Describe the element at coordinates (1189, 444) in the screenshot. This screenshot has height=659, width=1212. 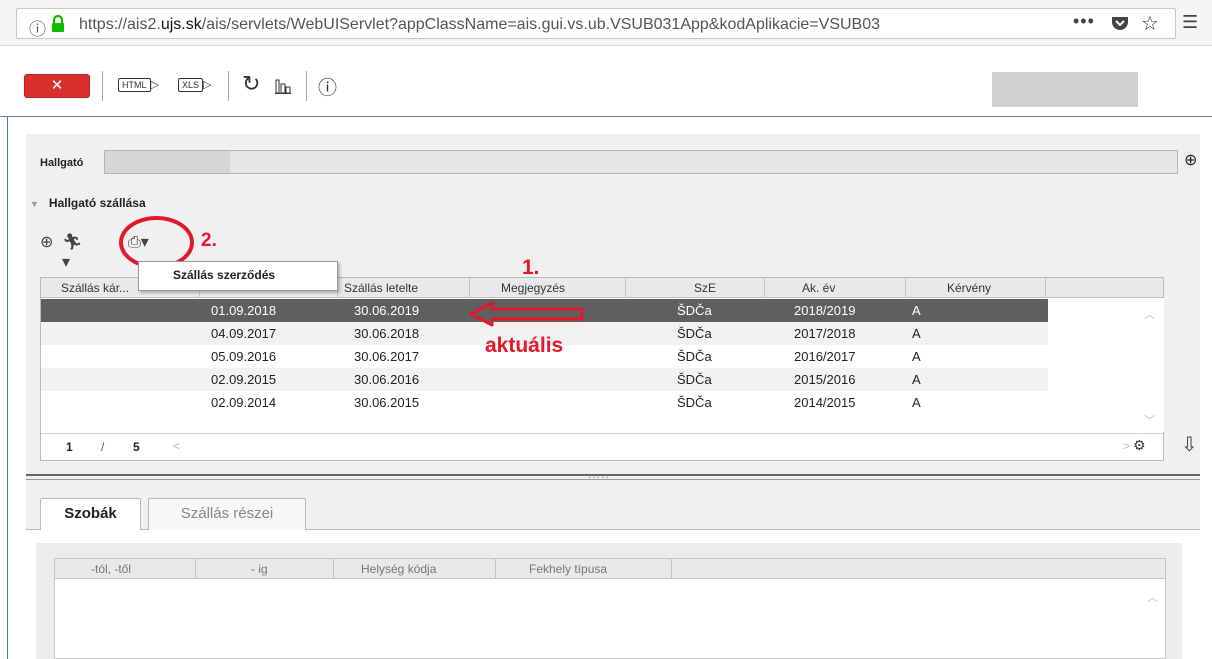
I see `download-arrow-icon: ⇩` at that location.